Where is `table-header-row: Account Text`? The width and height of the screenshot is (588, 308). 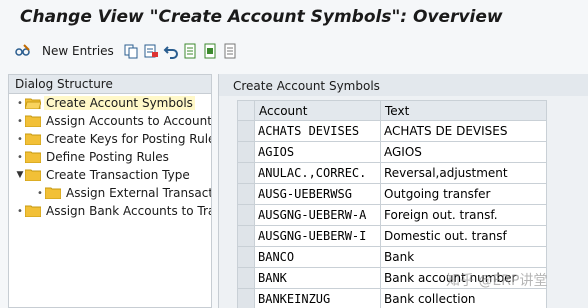
table-header-row: Account Text is located at coordinates (392, 110).